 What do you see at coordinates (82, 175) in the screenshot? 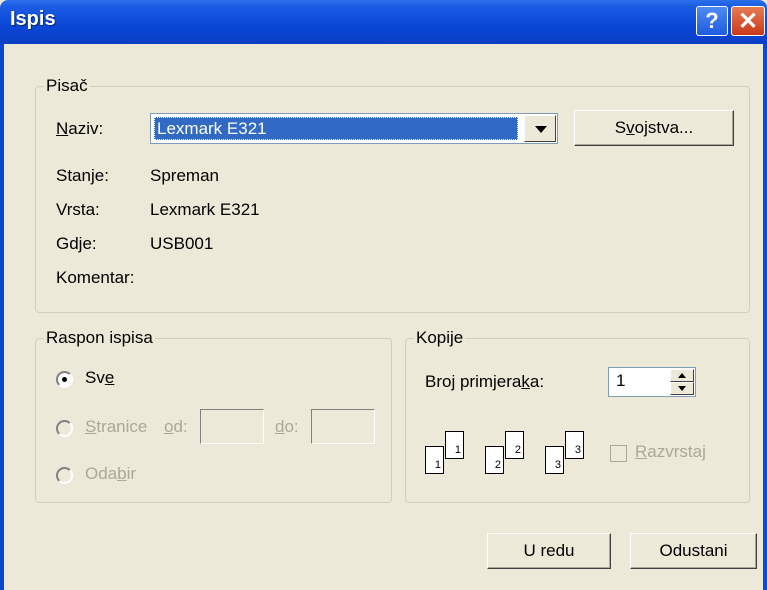
I see `status-label: Stanje:` at bounding box center [82, 175].